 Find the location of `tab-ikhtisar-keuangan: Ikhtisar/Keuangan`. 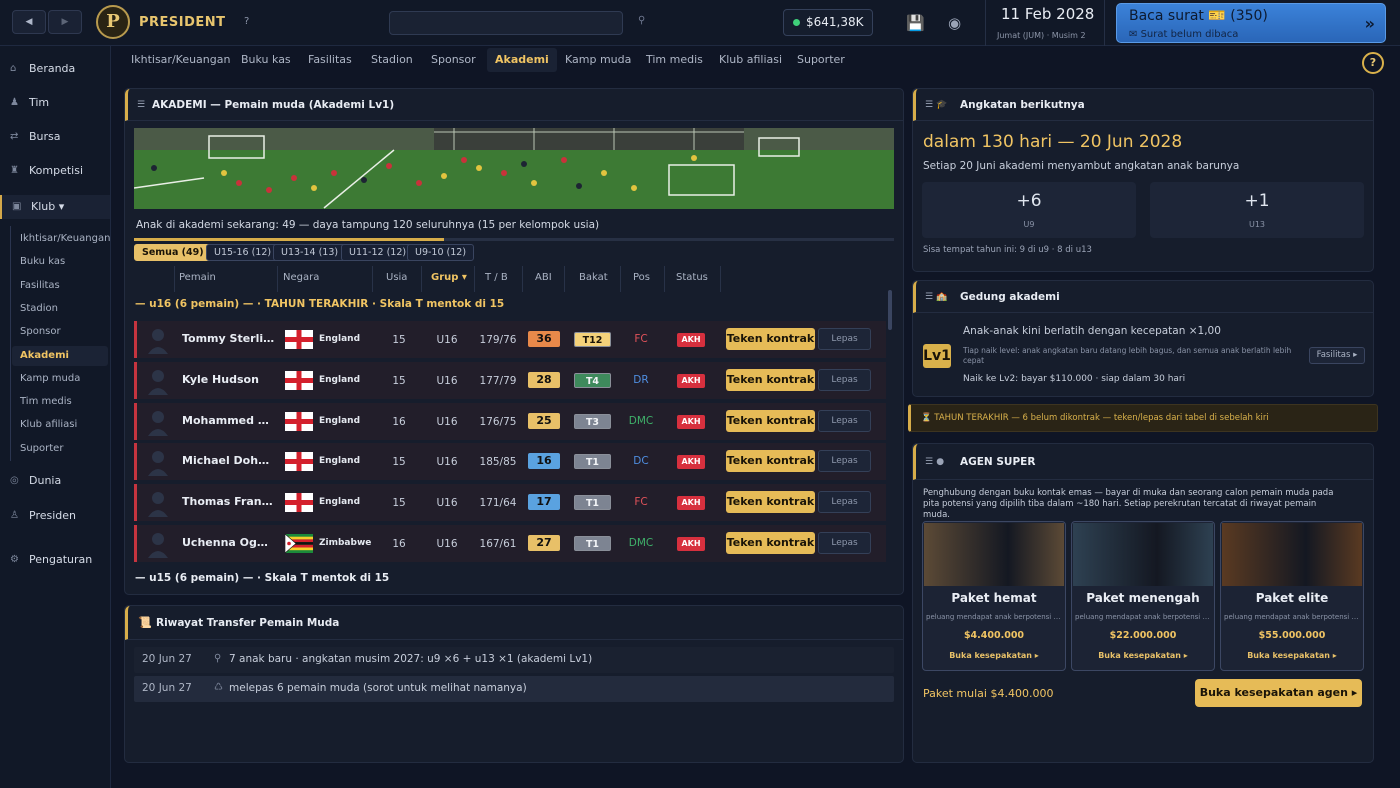

tab-ikhtisar-keuangan: Ikhtisar/Keuangan is located at coordinates (180, 59).